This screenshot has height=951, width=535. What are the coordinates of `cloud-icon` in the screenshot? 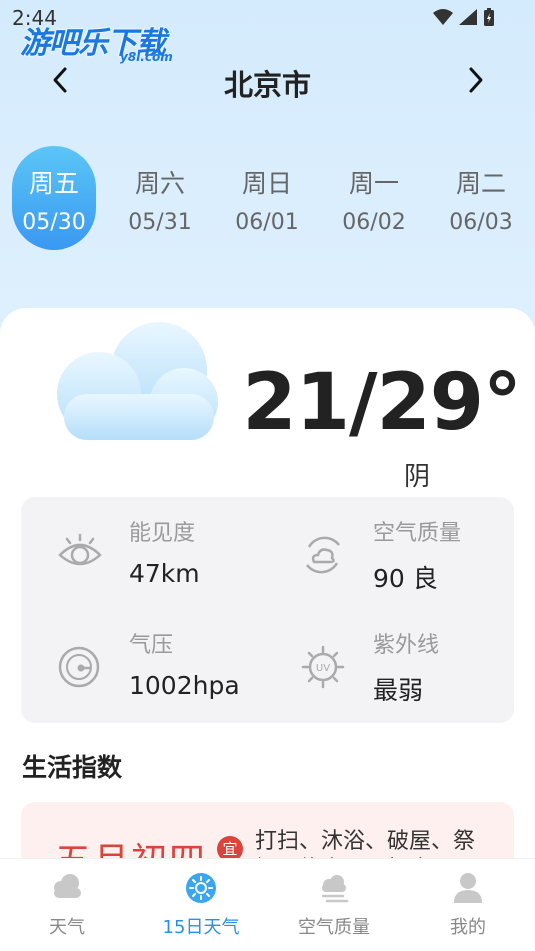 It's located at (134, 384).